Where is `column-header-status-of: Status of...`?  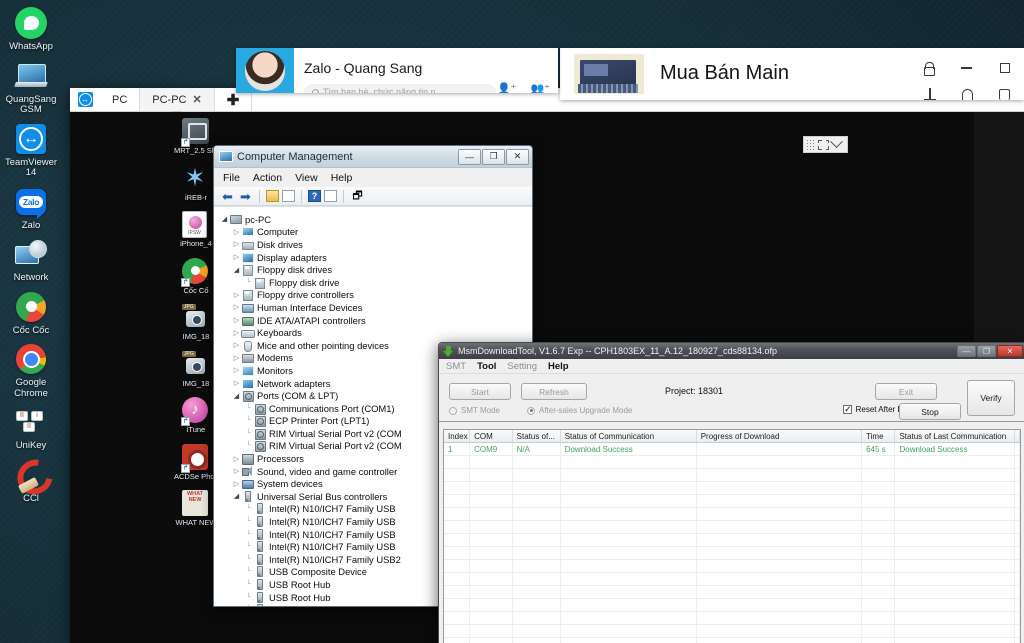 column-header-status-of: Status of... is located at coordinates (537, 436).